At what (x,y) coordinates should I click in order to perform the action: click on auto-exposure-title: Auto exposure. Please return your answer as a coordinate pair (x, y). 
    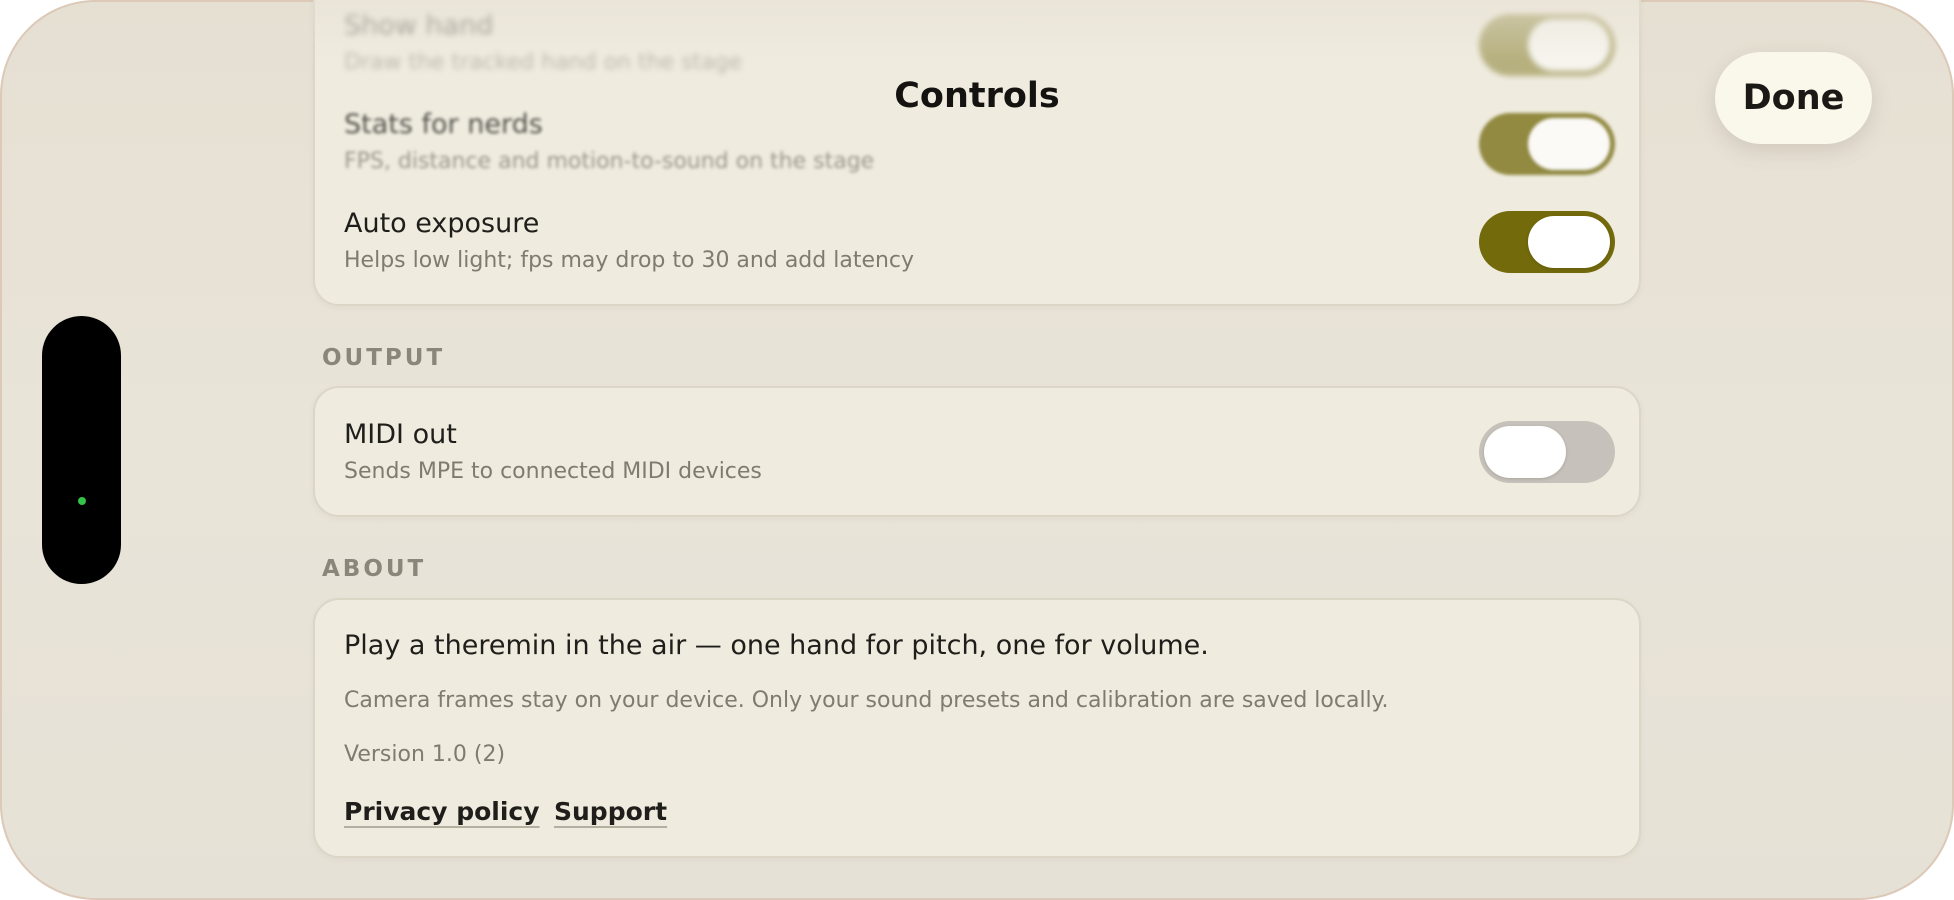
    Looking at the image, I should click on (442, 223).